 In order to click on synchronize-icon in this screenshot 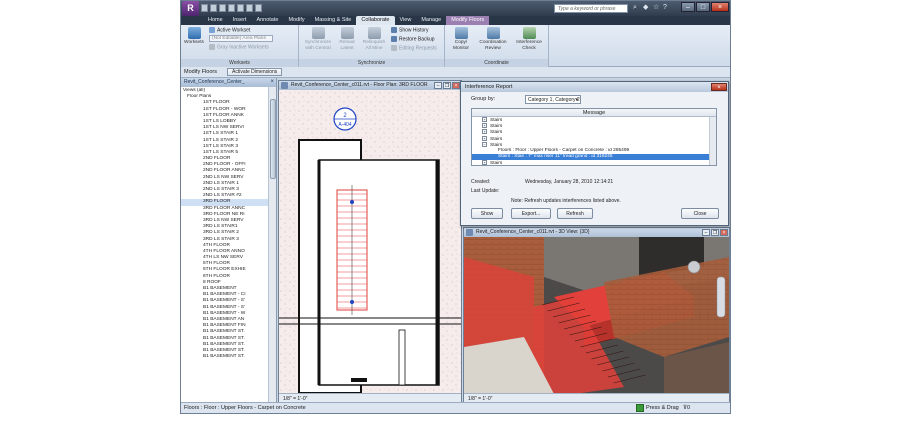, I will do `click(318, 33)`.